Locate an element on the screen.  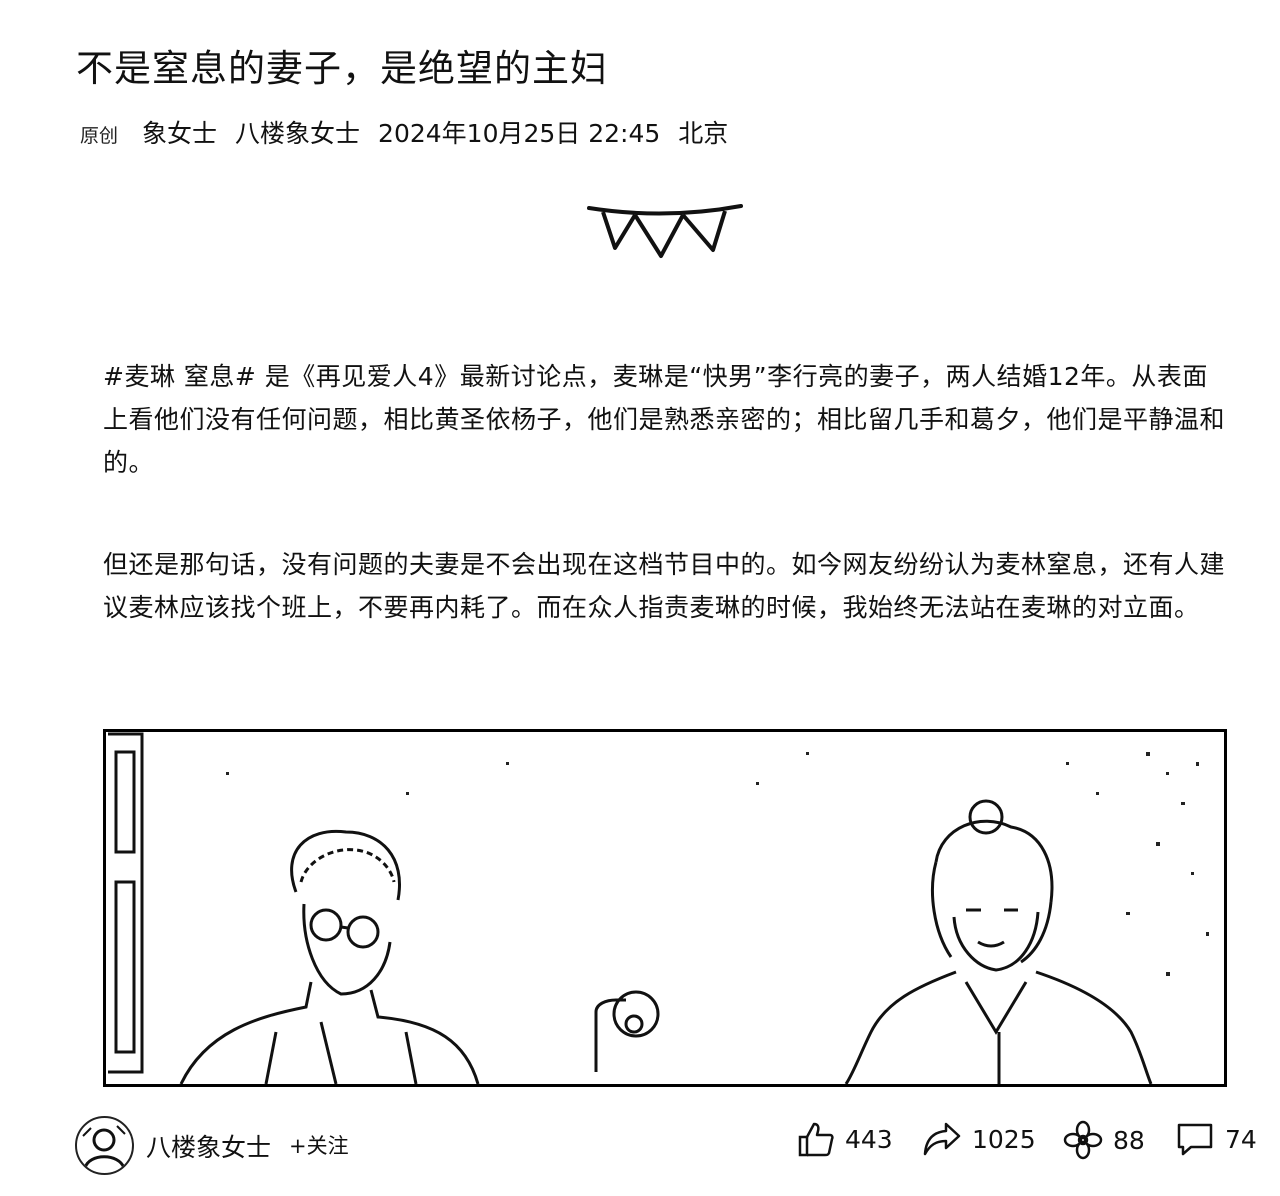
recommend-button: 88 is located at coordinates (1104, 1140).